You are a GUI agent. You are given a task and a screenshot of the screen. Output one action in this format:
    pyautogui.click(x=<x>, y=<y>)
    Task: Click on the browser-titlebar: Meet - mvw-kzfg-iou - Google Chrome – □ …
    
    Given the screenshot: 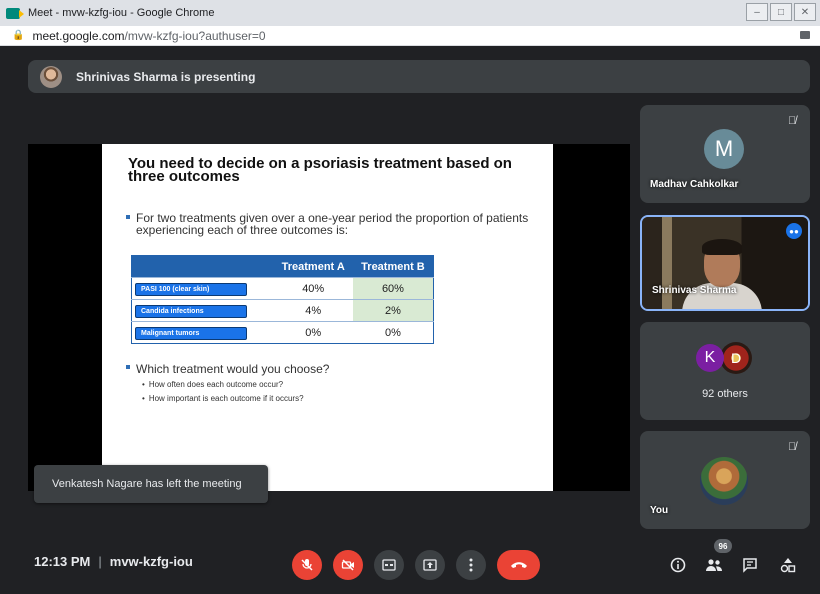 What is the action you would take?
    pyautogui.click(x=410, y=13)
    